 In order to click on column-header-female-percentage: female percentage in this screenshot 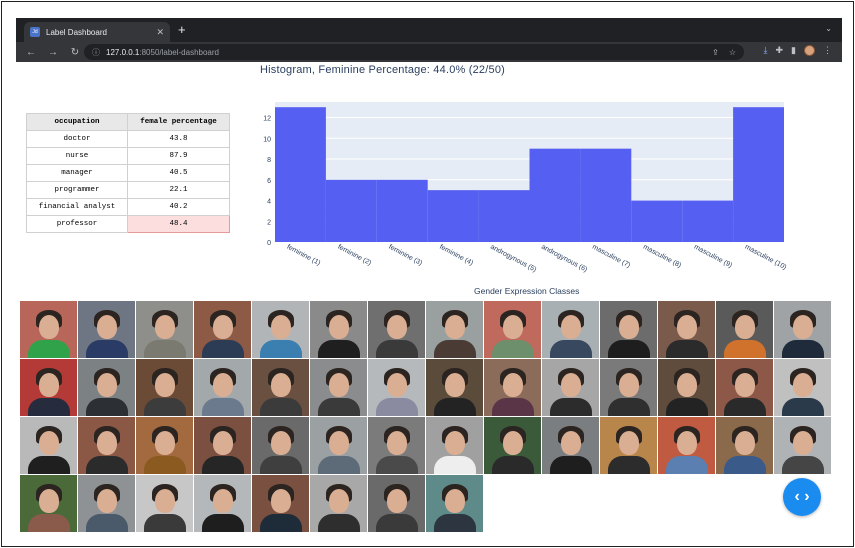, I will do `click(178, 122)`.